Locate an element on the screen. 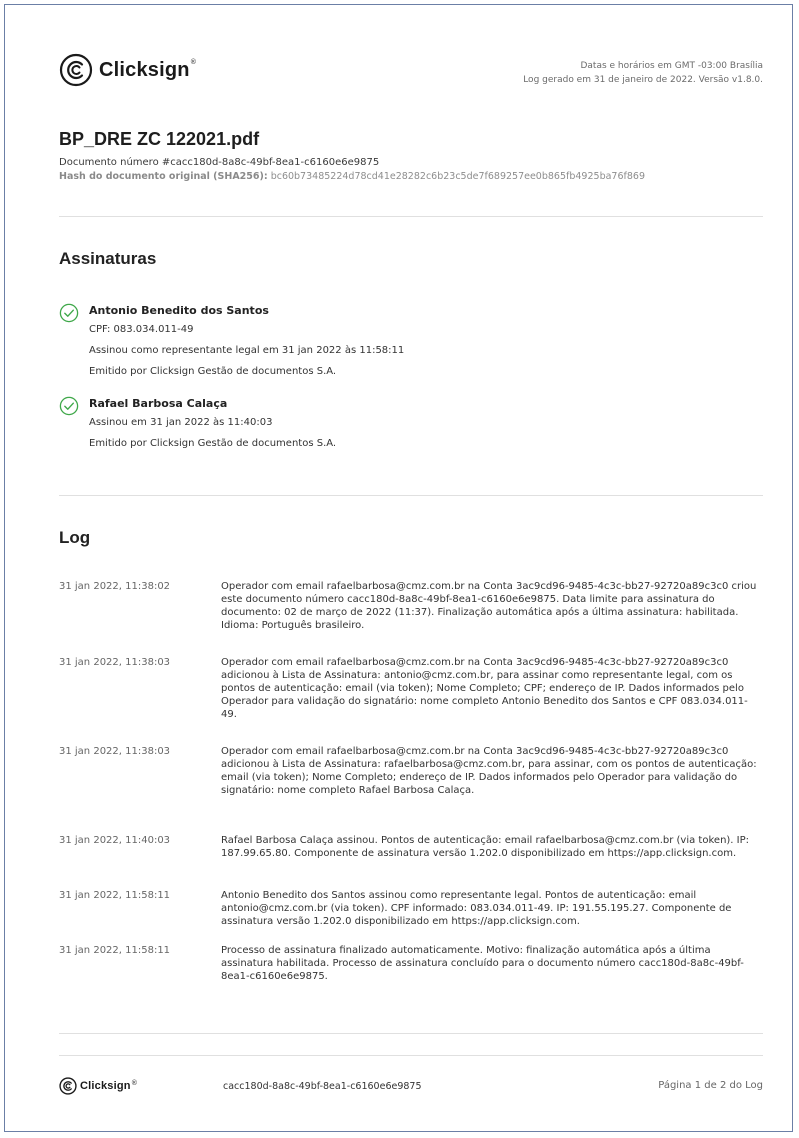 Image resolution: width=799 pixels, height=1138 pixels. footer-document-id: cacc180d-8a8c-49bf-8ea1-c6160e6e9875 is located at coordinates (322, 1086).